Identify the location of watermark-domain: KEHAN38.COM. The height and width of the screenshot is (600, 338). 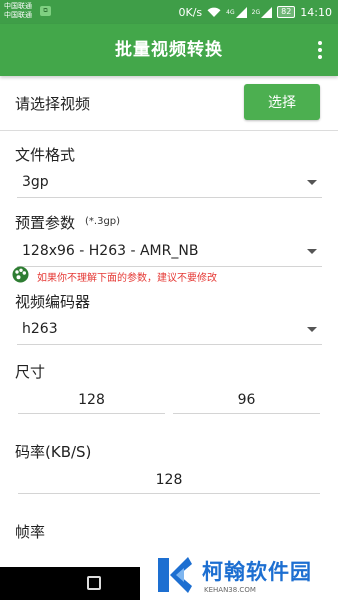
(230, 590).